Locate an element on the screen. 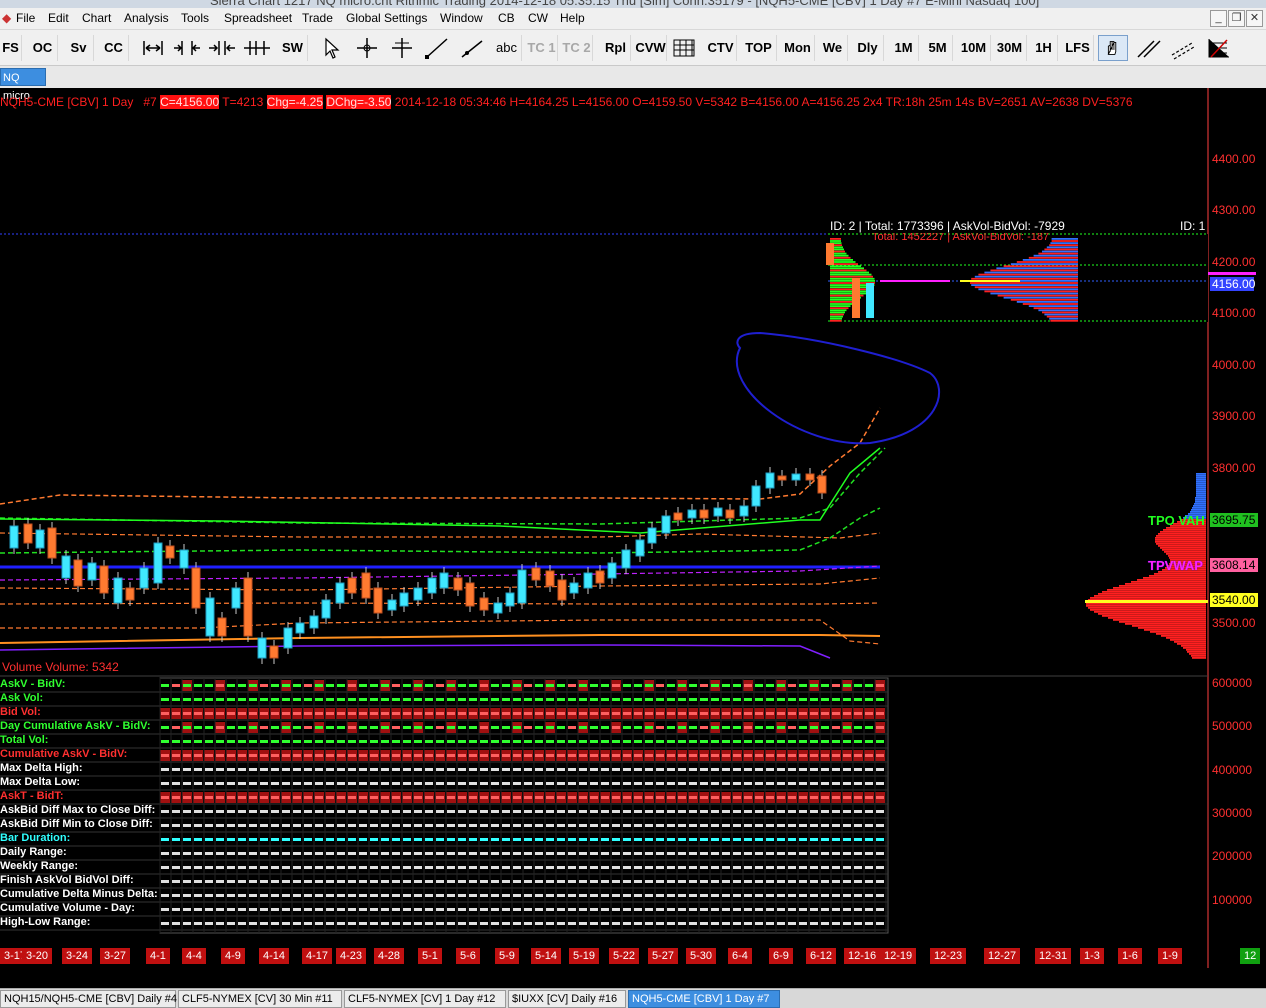 This screenshot has height=1008, width=1266. menu-window: Window is located at coordinates (461, 18).